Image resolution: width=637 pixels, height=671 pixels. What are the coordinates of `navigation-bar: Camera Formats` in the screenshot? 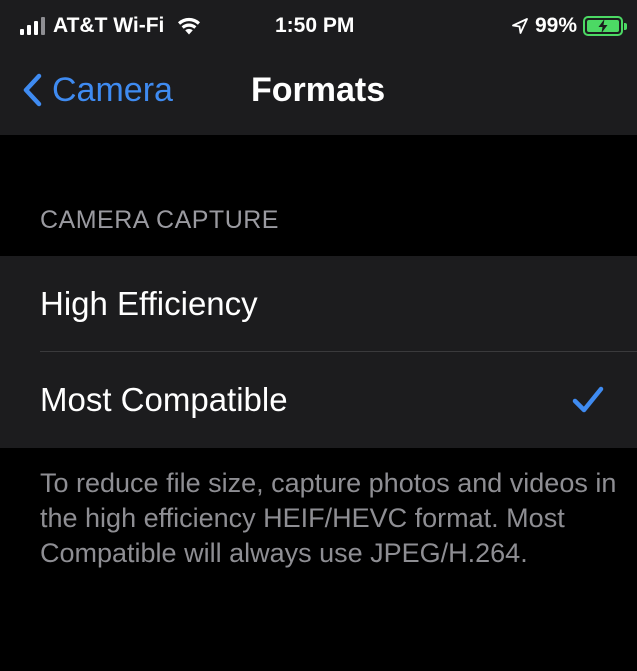 It's located at (318, 92).